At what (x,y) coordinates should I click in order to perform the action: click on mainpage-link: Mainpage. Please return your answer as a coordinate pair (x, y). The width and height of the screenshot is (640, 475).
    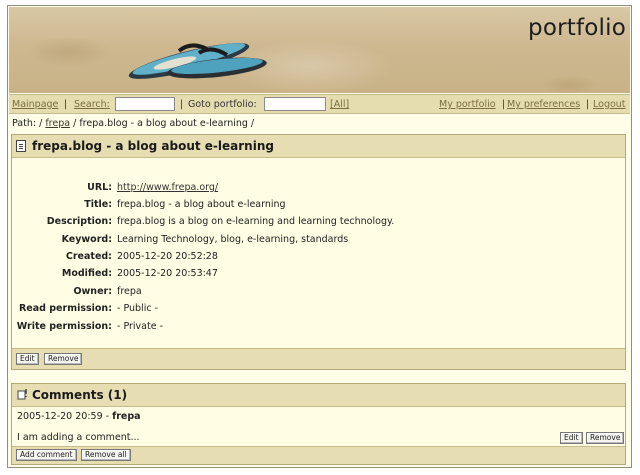
    Looking at the image, I should click on (35, 104).